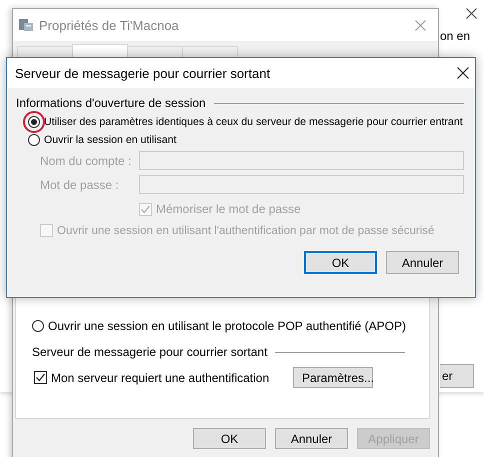 Image resolution: width=484 pixels, height=457 pixels. Describe the element at coordinates (80, 185) in the screenshot. I see `field-label: Mot de passe :` at that location.